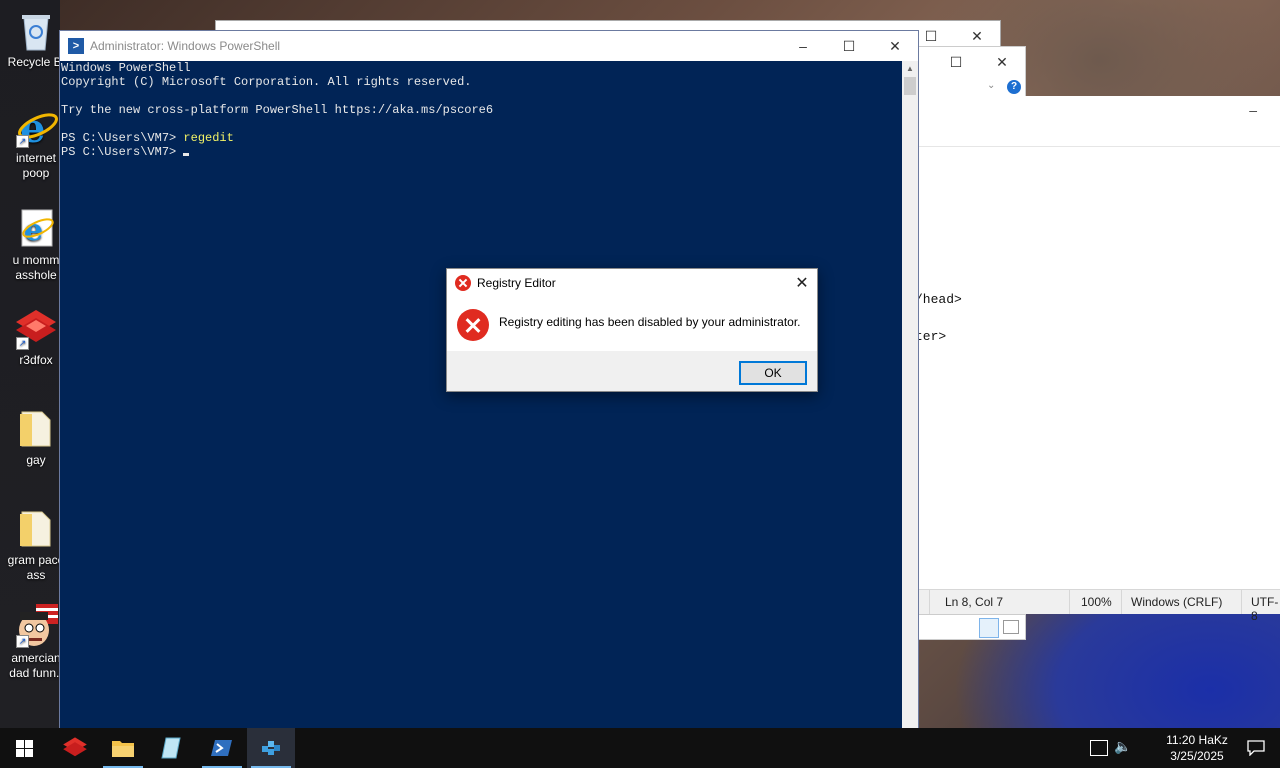  I want to click on status-bar: Ln 8, Col 7 100% Windows (CRLF) UTF-8, so click(1099, 606).